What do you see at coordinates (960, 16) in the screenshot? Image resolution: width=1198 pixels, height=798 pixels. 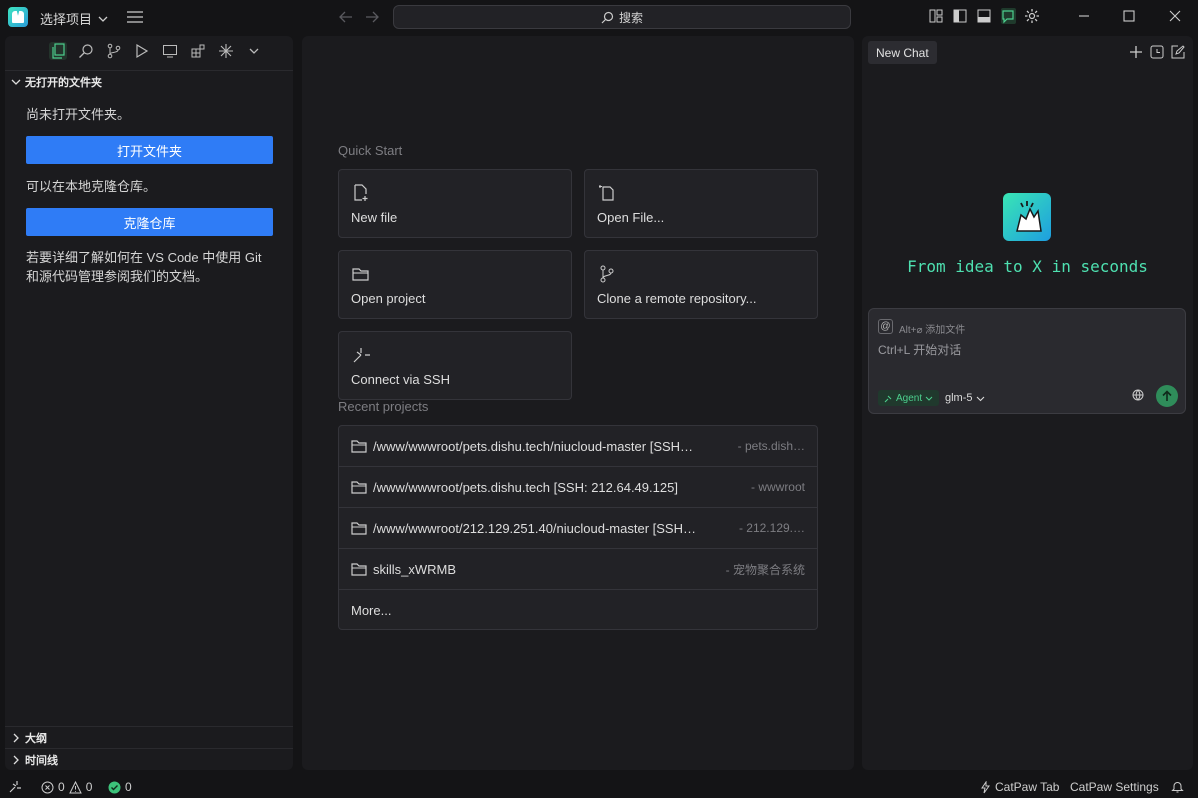 I see `toggle-primary-sidebar-icon` at bounding box center [960, 16].